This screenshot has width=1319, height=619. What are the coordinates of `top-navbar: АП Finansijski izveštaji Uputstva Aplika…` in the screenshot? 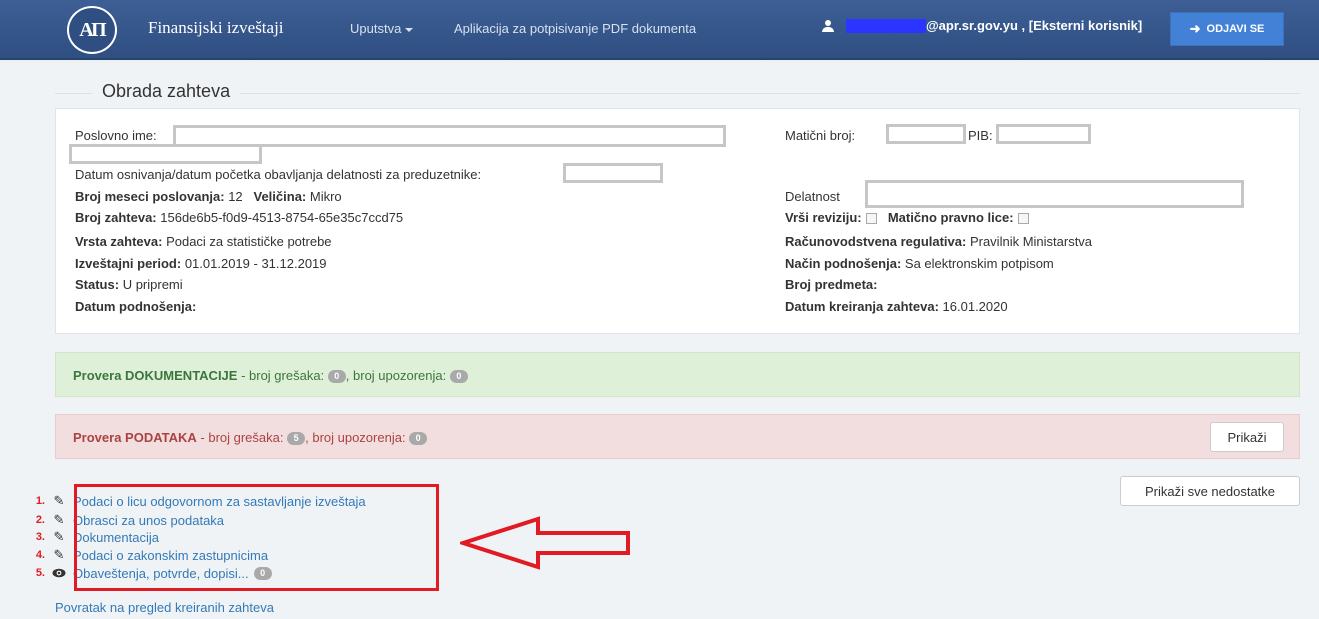 It's located at (659, 30).